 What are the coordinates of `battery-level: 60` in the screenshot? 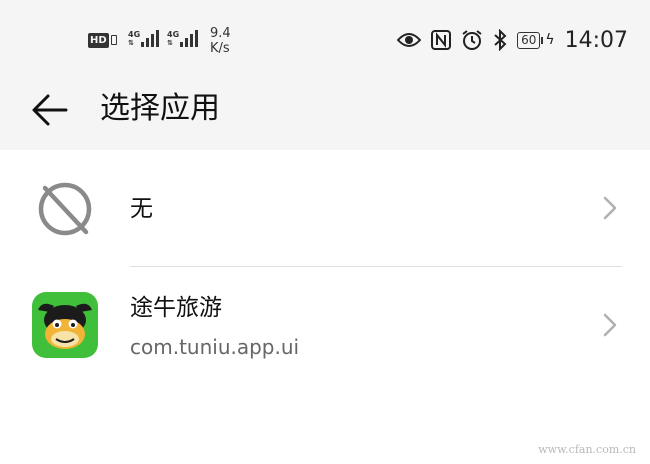 It's located at (529, 40).